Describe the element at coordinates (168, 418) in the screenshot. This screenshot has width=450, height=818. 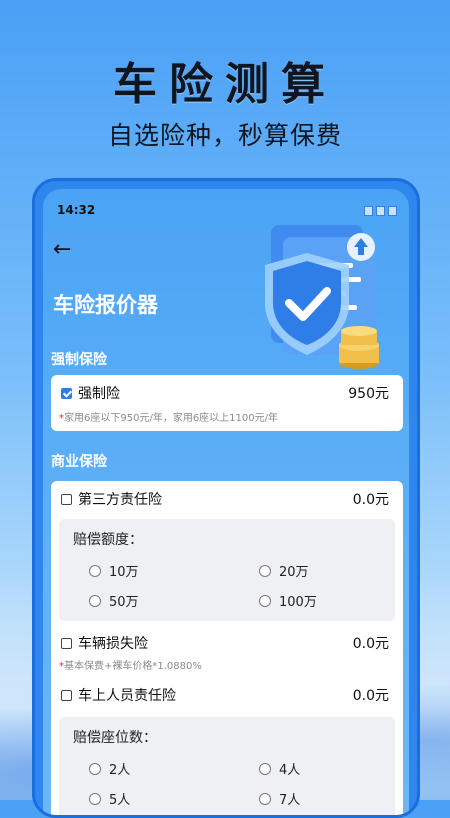
I see `compulsory-note: *家用6座以下950元/年，家用6座以上1100元/年` at that location.